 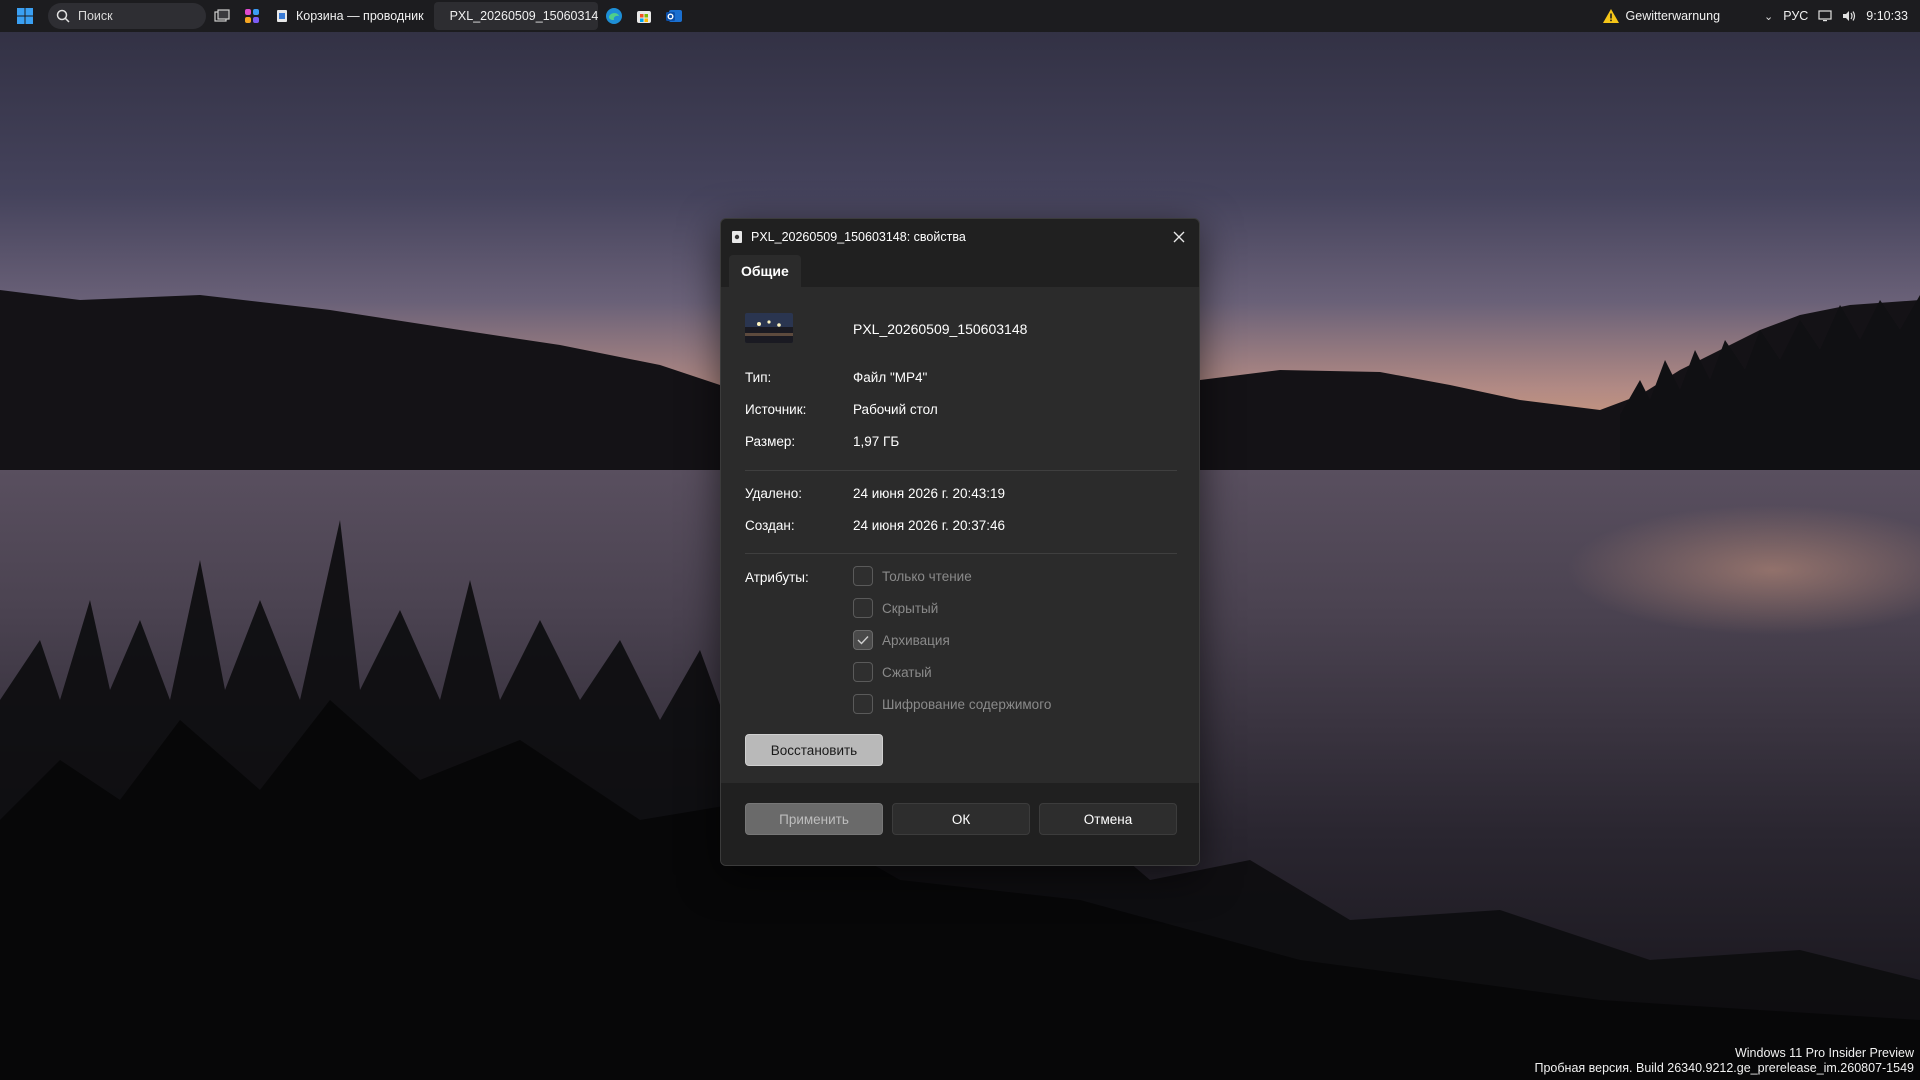 What do you see at coordinates (863, 672) in the screenshot?
I see `compressed-checkbox` at bounding box center [863, 672].